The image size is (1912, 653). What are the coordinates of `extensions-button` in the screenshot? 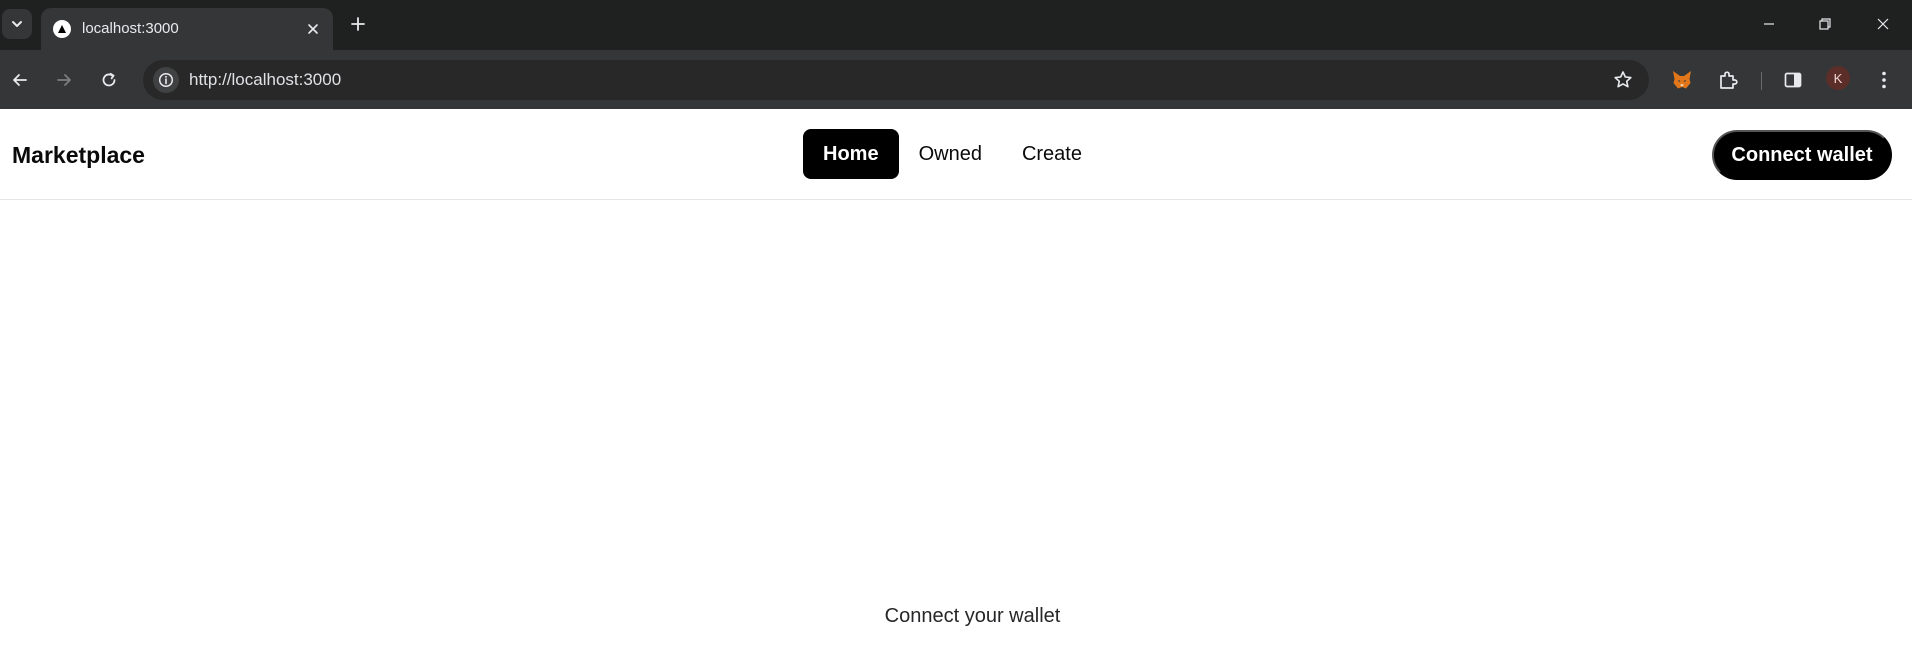 It's located at (1728, 80).